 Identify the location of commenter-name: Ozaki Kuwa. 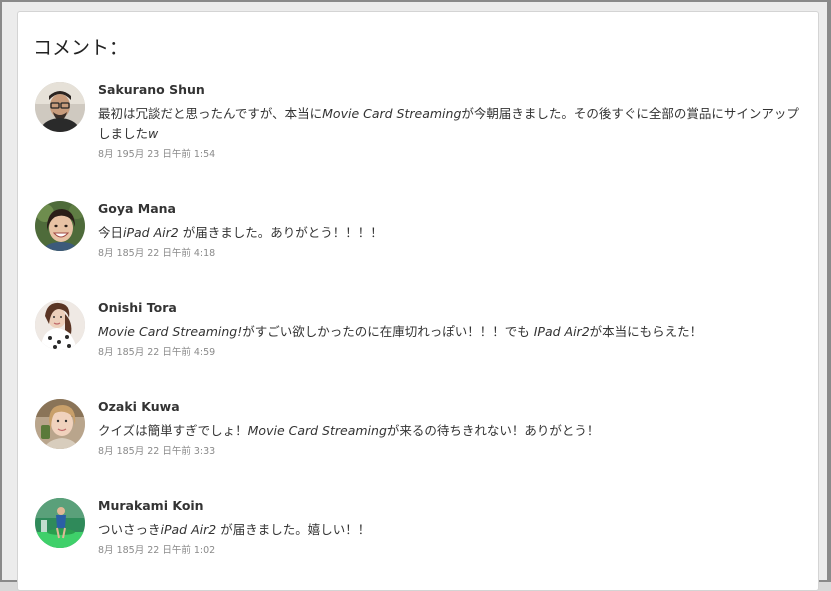
(450, 407).